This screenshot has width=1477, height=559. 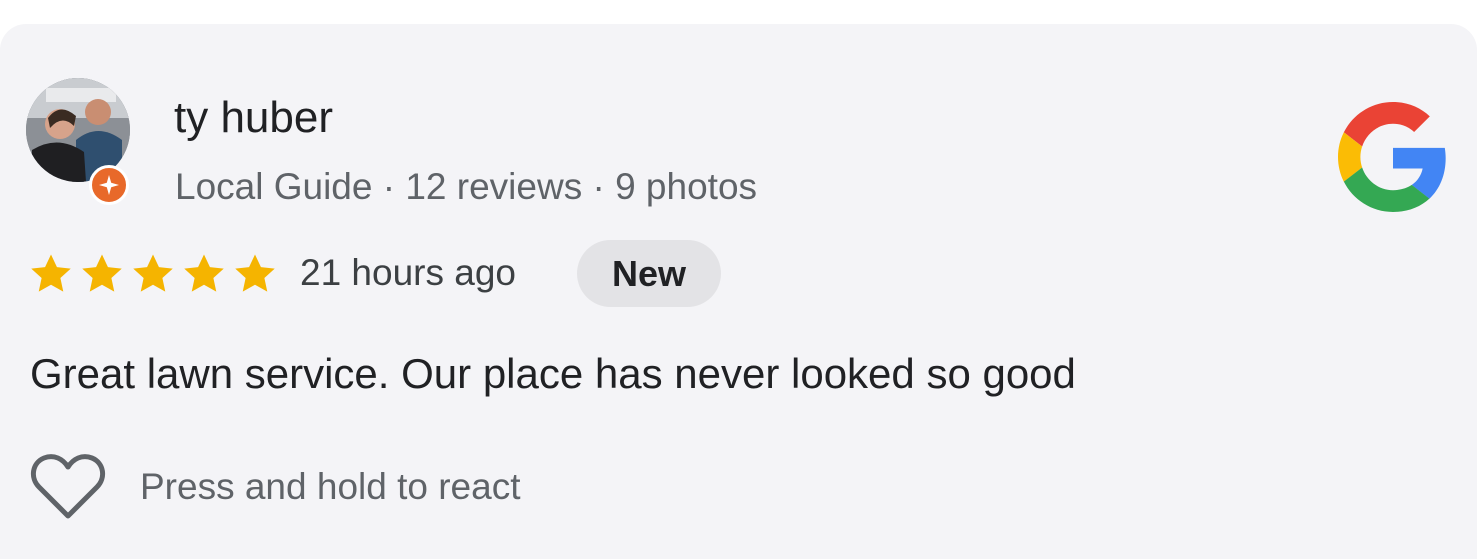 I want to click on google-g-logo, so click(x=1393, y=157).